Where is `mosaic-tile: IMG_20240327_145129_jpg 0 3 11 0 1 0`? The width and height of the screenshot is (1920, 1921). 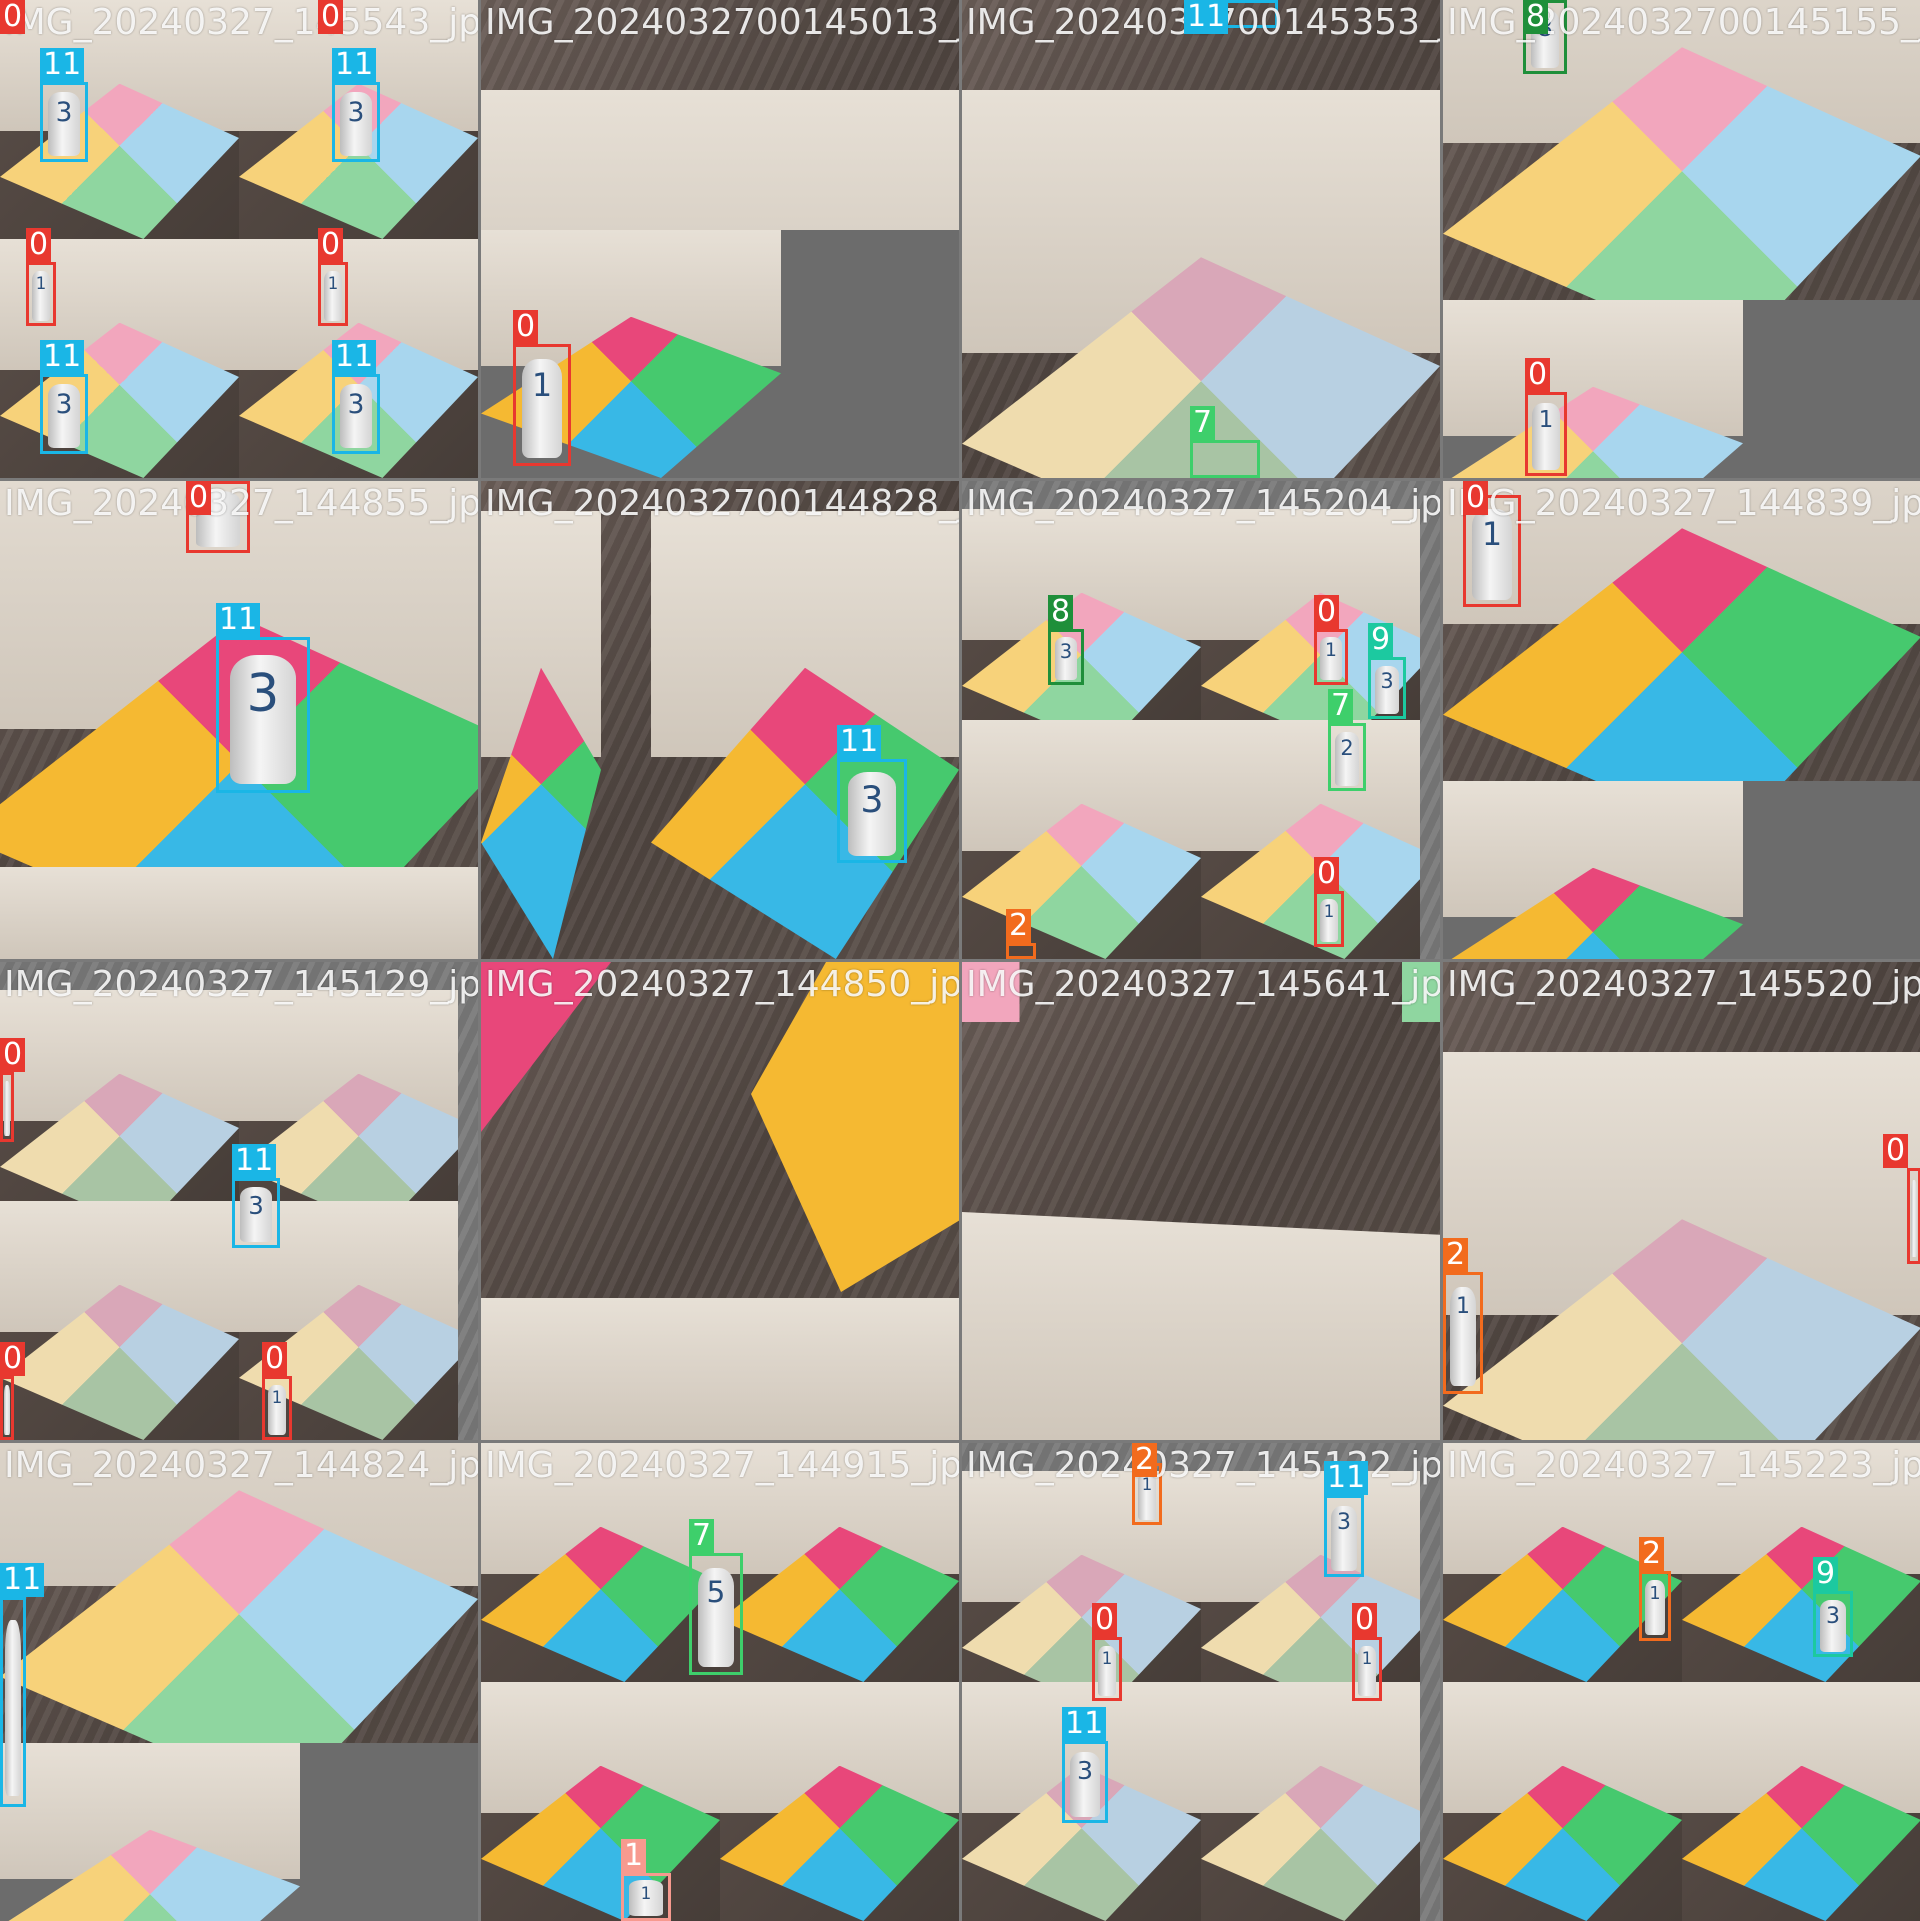
mosaic-tile: IMG_20240327_145129_jpg 0 3 11 0 1 0 is located at coordinates (239, 1201).